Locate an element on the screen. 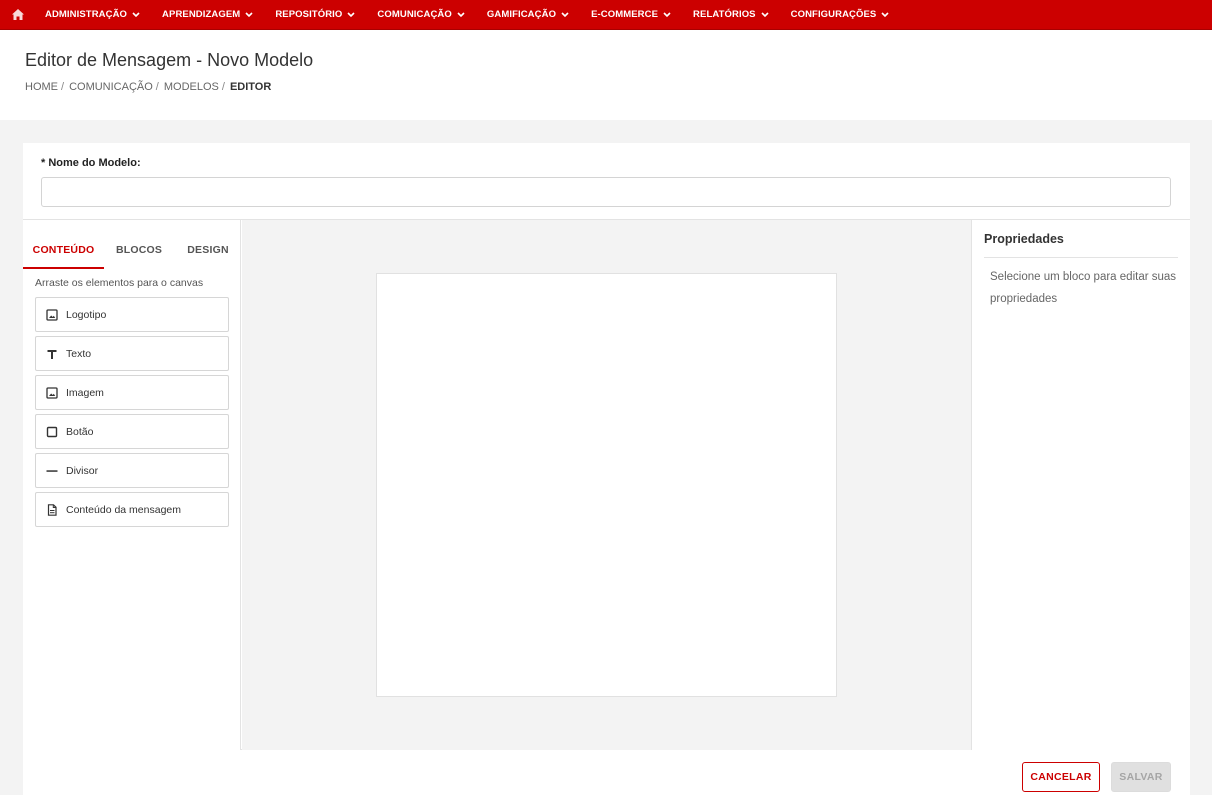 The height and width of the screenshot is (795, 1212). element-divisor: Divisor is located at coordinates (132, 470).